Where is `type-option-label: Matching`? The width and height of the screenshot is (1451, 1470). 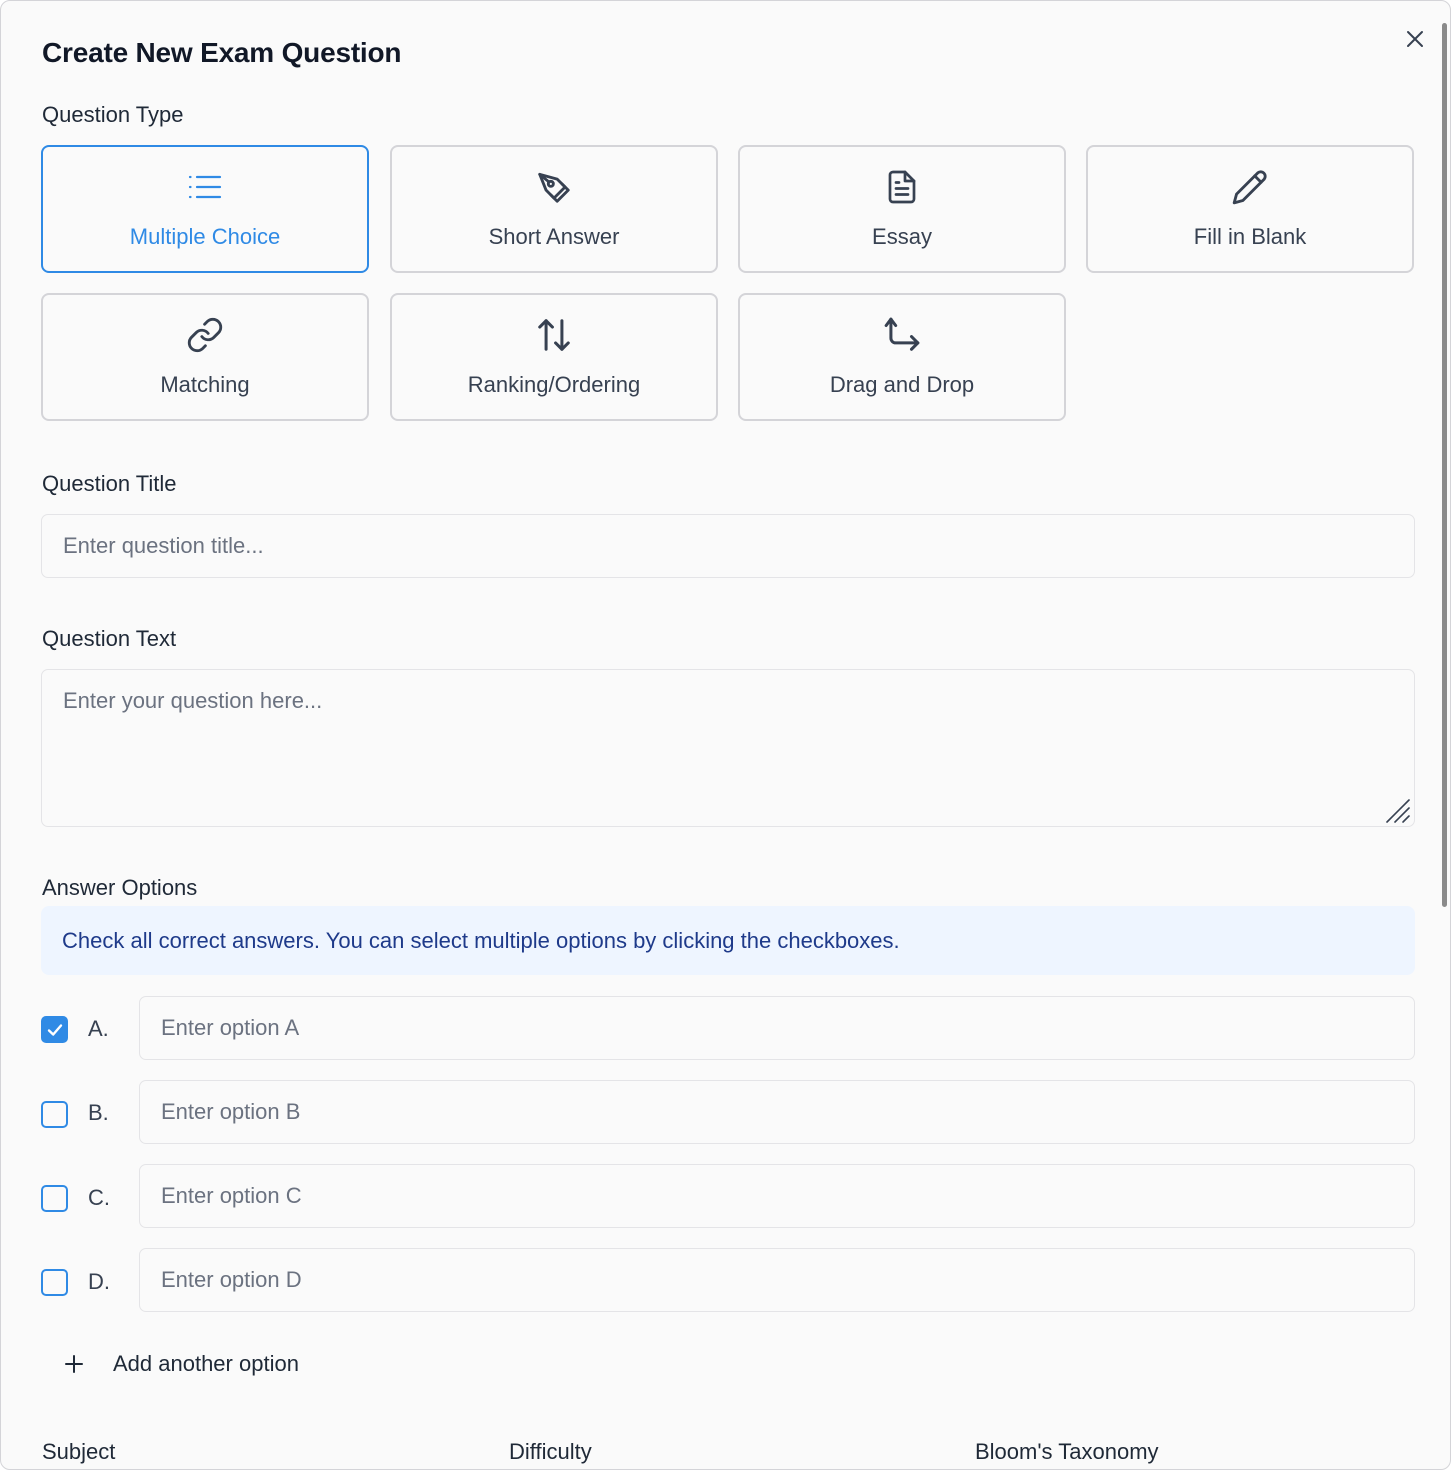
type-option-label: Matching is located at coordinates (205, 384).